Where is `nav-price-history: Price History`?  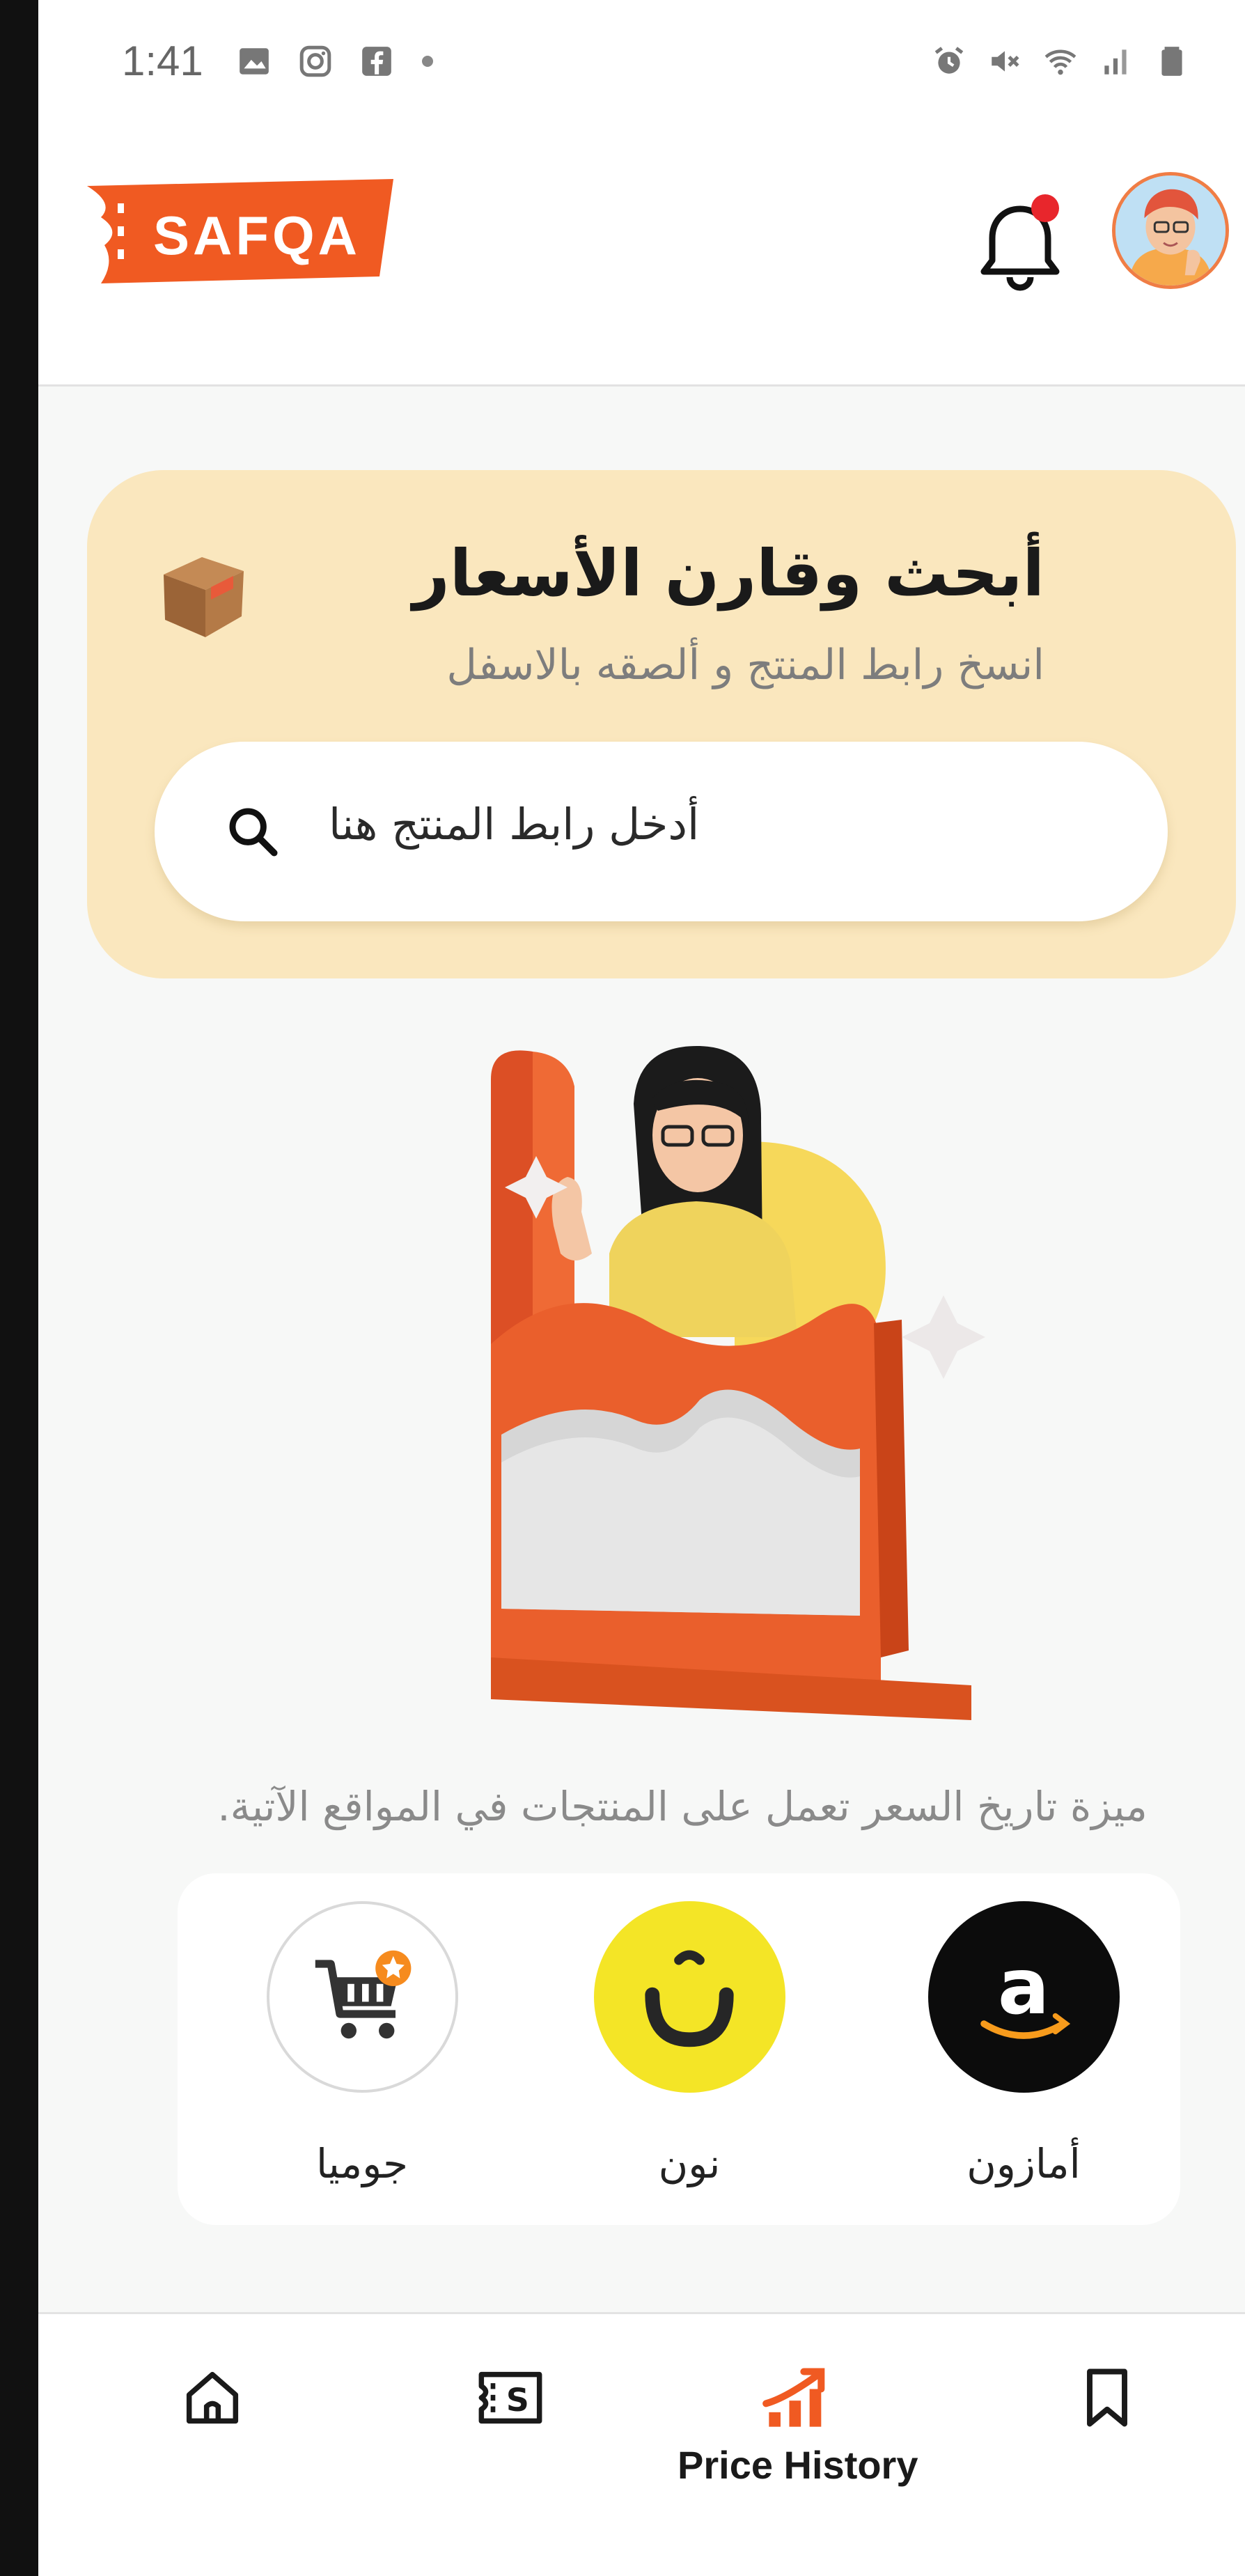 nav-price-history: Price History is located at coordinates (798, 2425).